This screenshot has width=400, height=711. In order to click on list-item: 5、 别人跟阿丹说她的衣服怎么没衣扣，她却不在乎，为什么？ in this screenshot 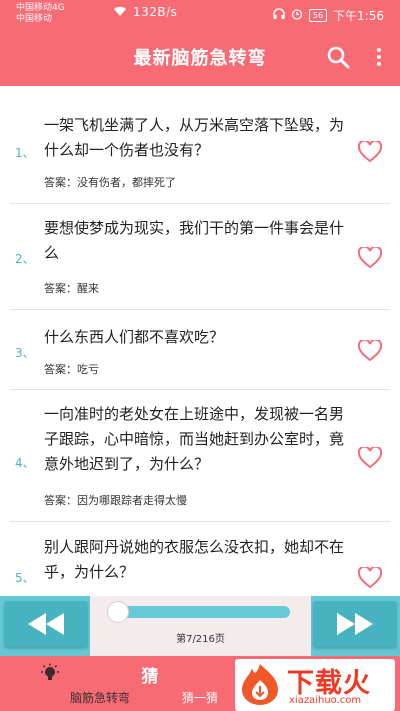, I will do `click(200, 559)`.